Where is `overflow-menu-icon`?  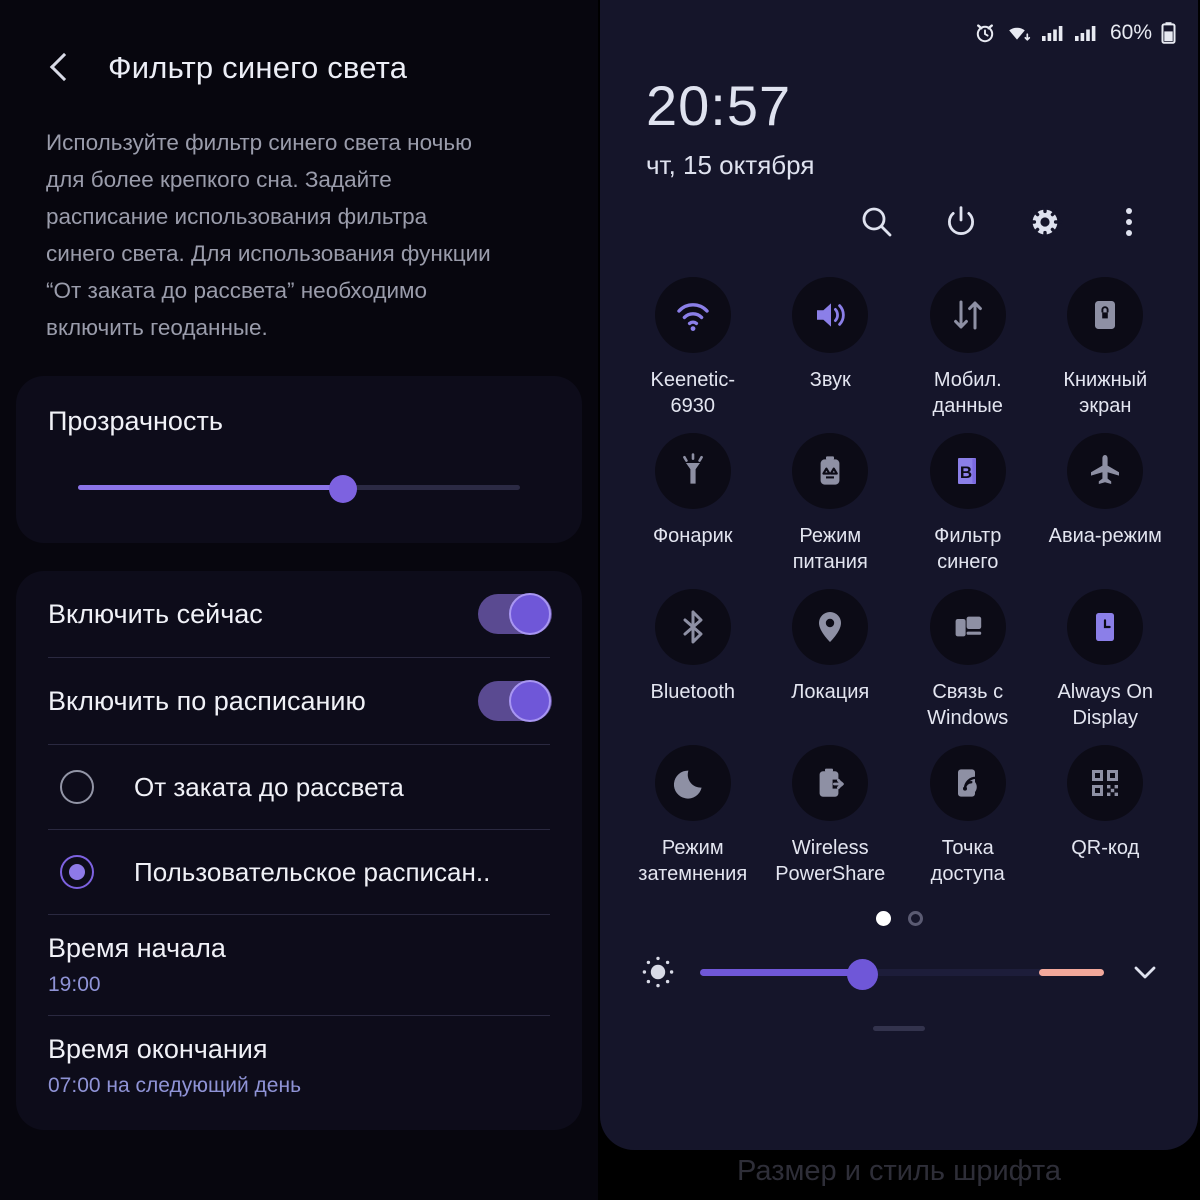 overflow-menu-icon is located at coordinates (1129, 222).